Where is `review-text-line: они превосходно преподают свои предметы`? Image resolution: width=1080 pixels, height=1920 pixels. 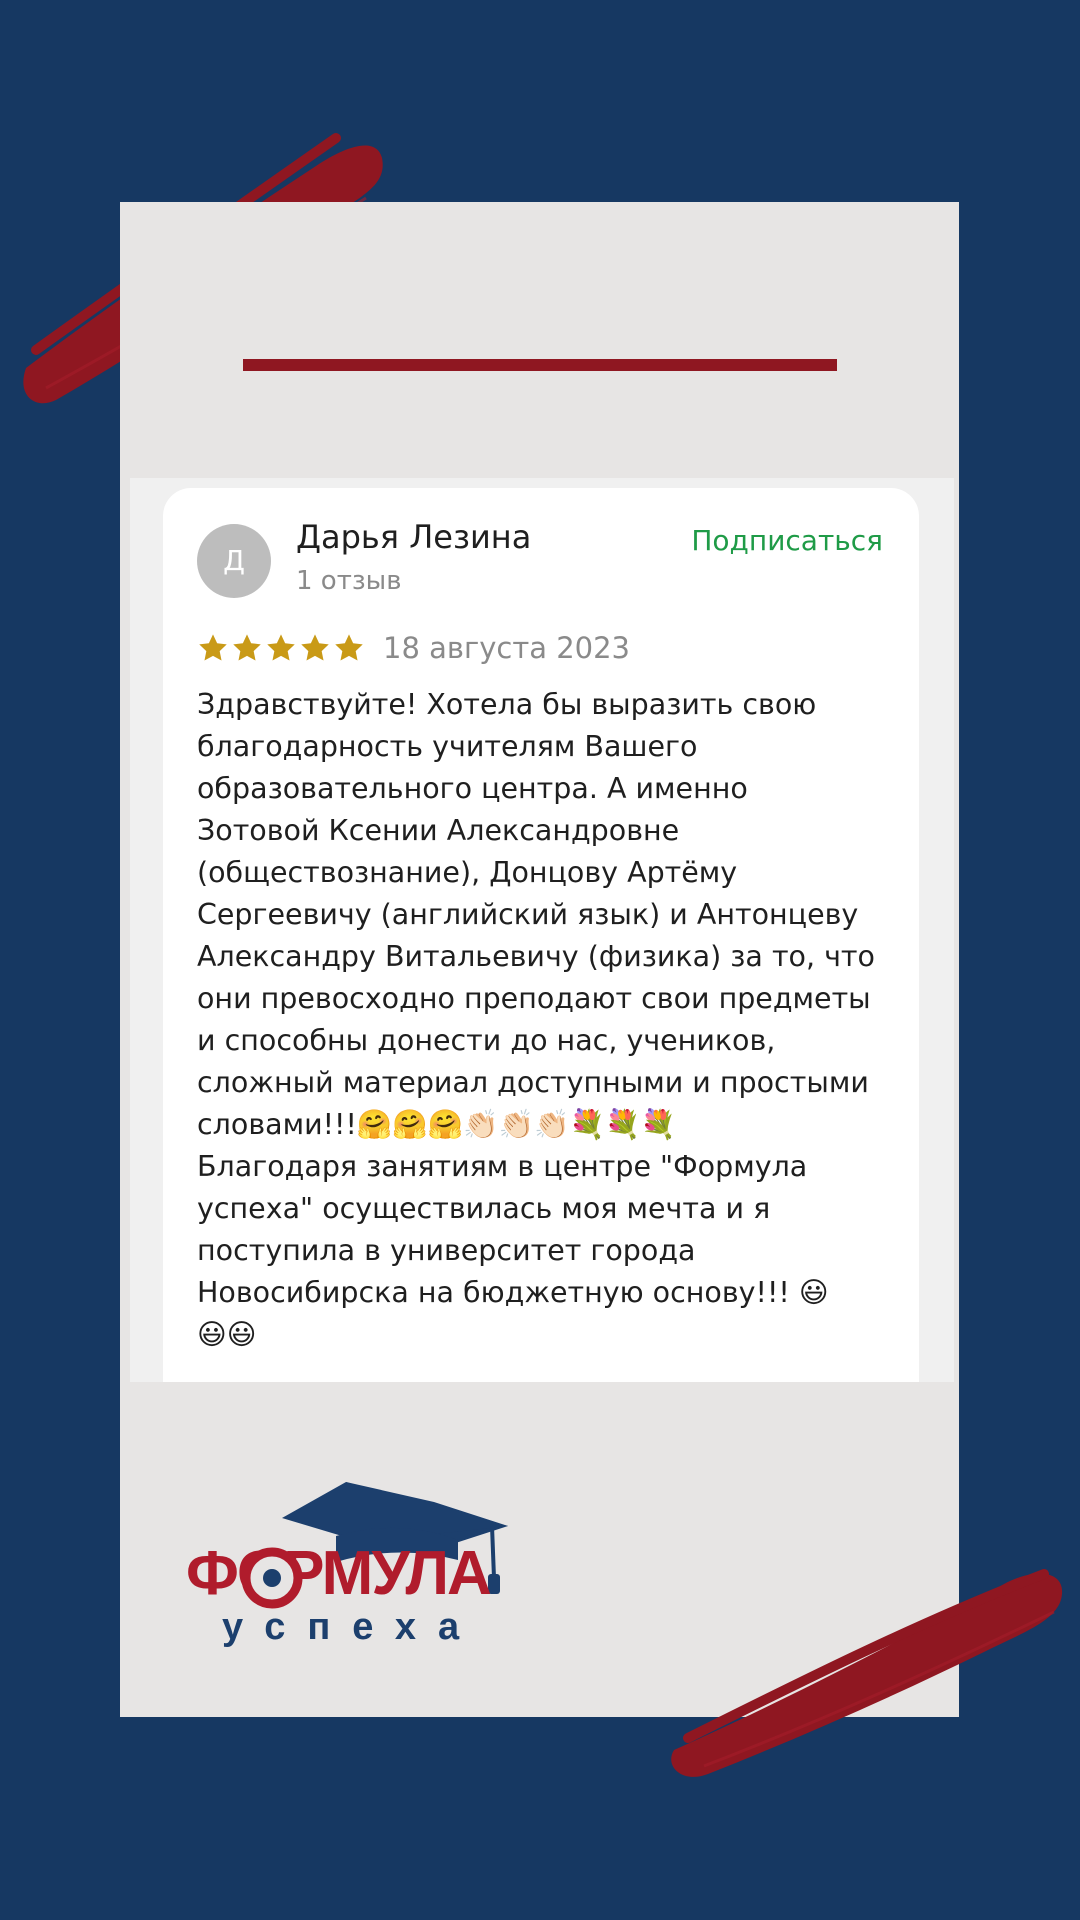 review-text-line: они превосходно преподают свои предметы is located at coordinates (534, 998).